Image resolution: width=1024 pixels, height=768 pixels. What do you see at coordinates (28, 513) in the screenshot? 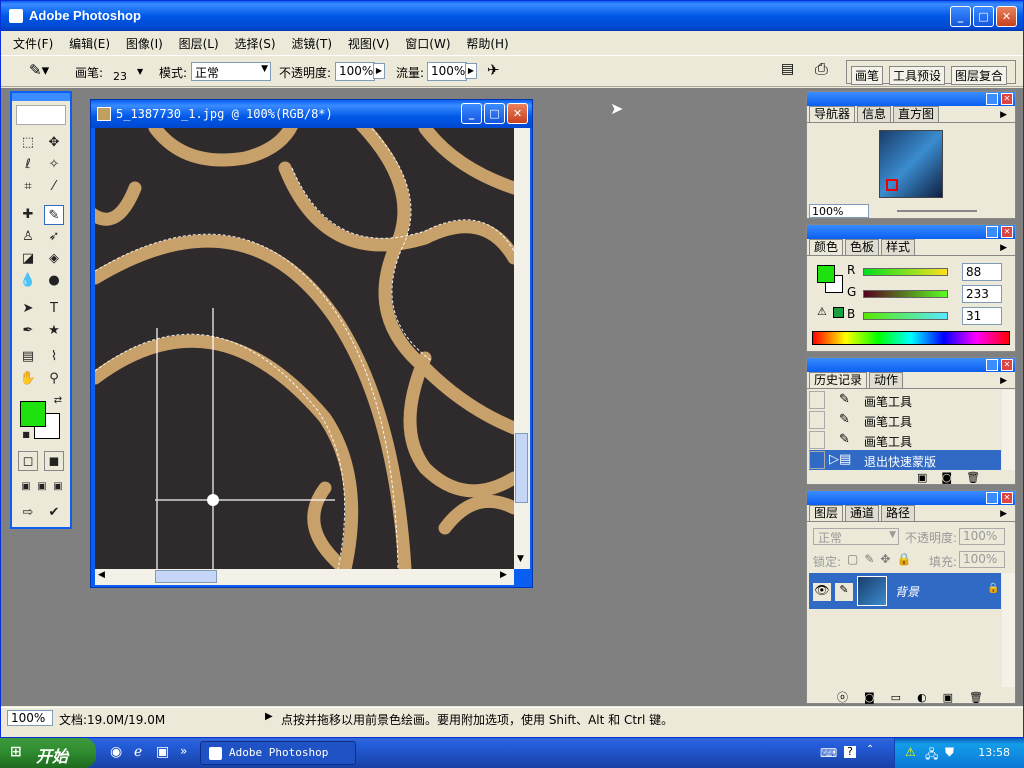
I see `jump-to-imageready-icon: ⇨` at bounding box center [28, 513].